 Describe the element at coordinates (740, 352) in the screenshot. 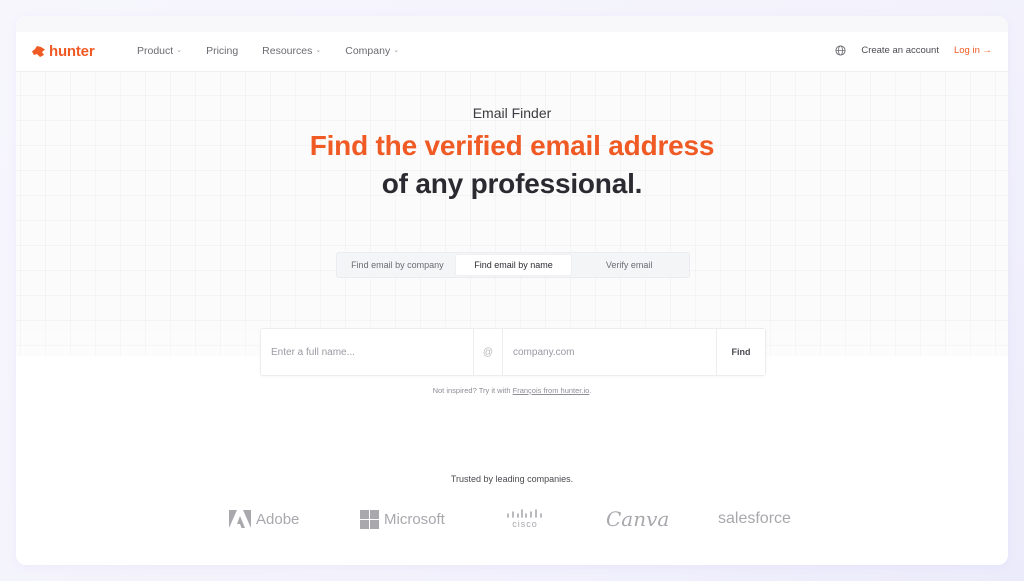

I see `find-button: Find` at that location.